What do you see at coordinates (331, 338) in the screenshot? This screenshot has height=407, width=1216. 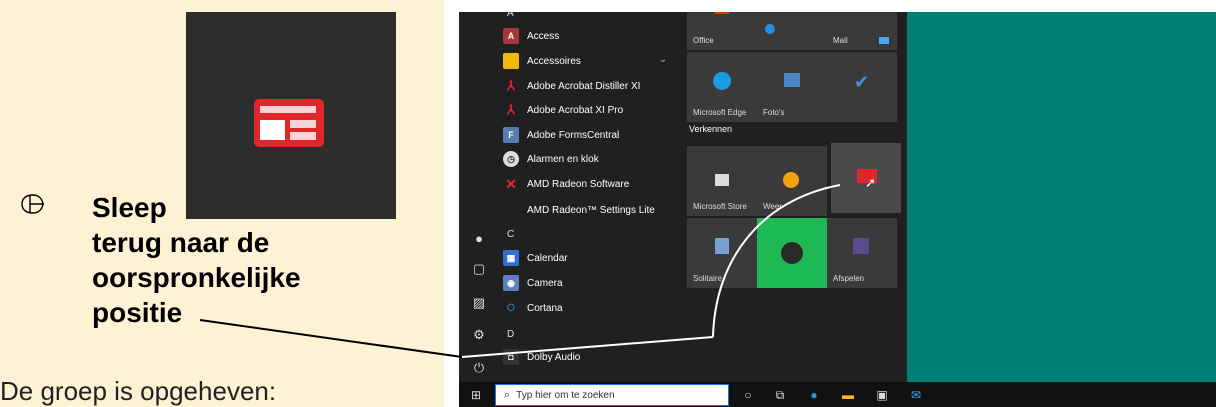 I see `callout-line` at bounding box center [331, 338].